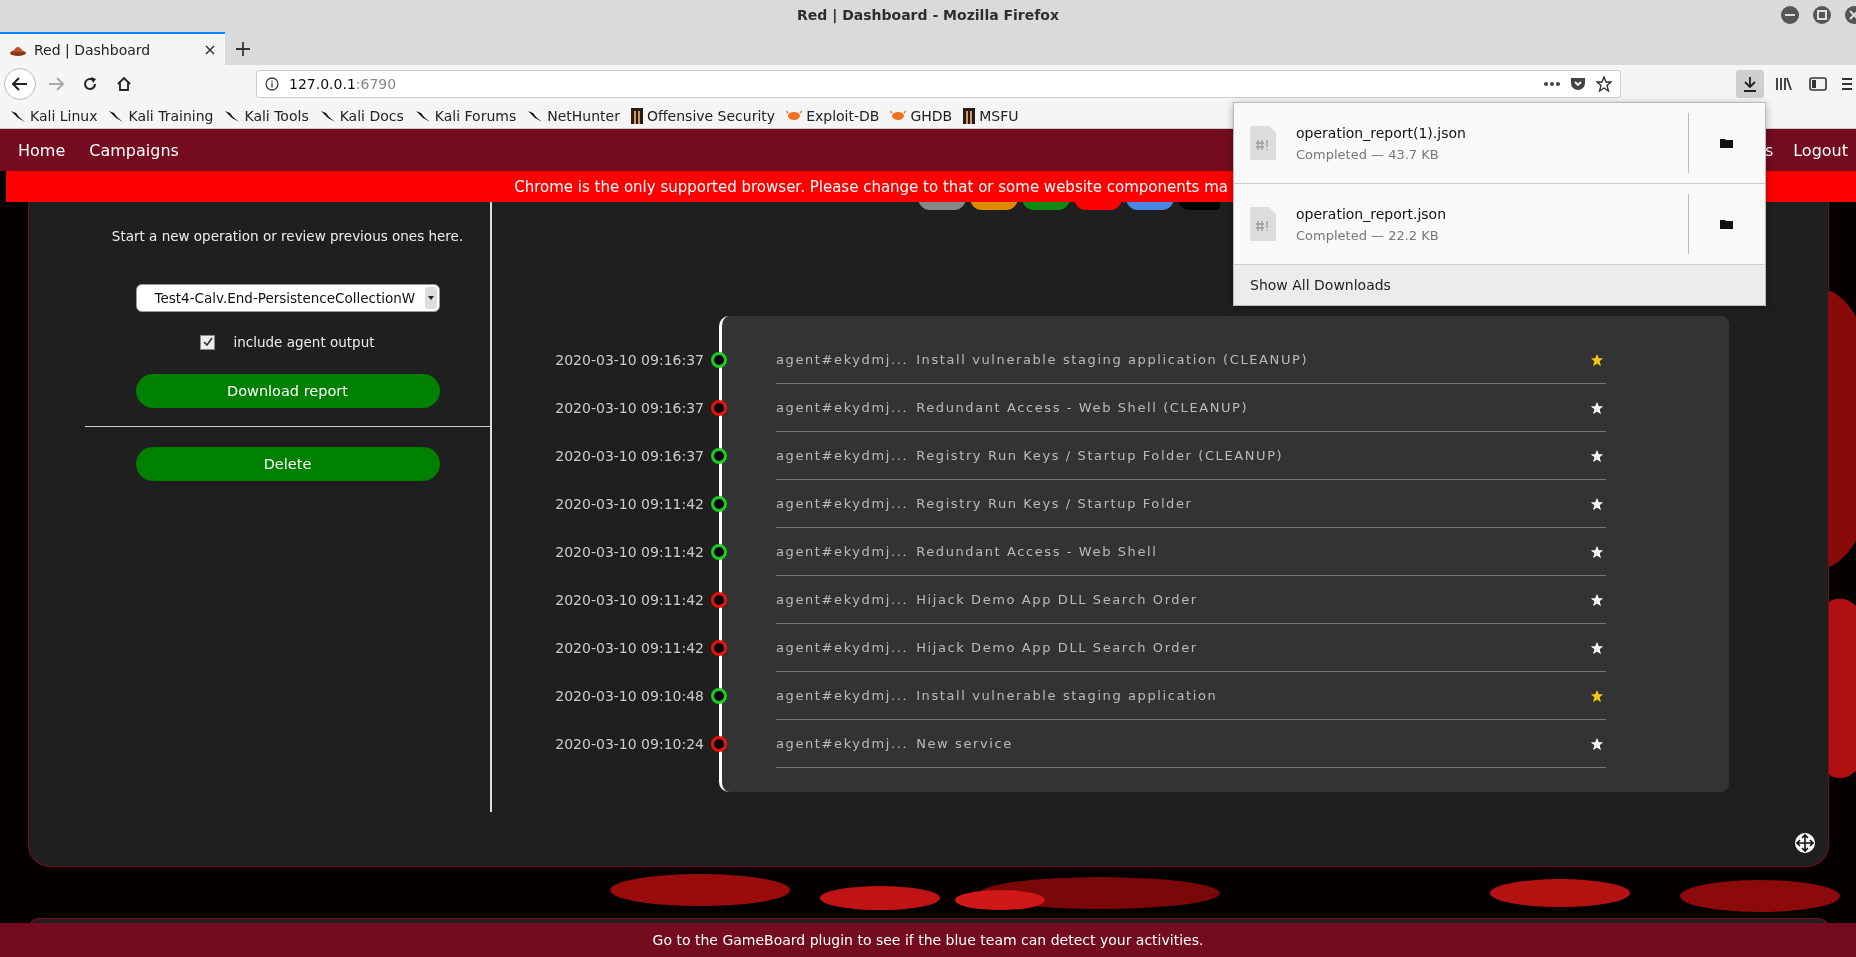  I want to click on warning-text: Chrome is the only supported browser. Please change to that or some website components ma, so click(871, 186).